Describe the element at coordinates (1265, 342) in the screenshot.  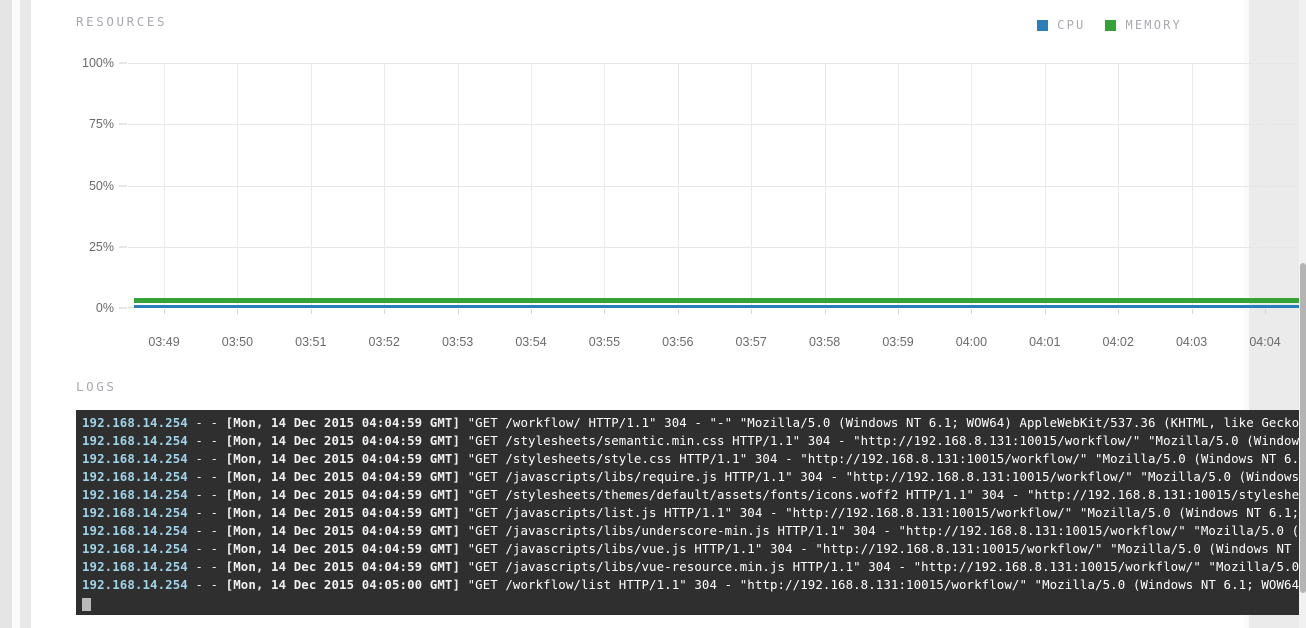
I see `chart-x-tick-label: 04:04` at that location.